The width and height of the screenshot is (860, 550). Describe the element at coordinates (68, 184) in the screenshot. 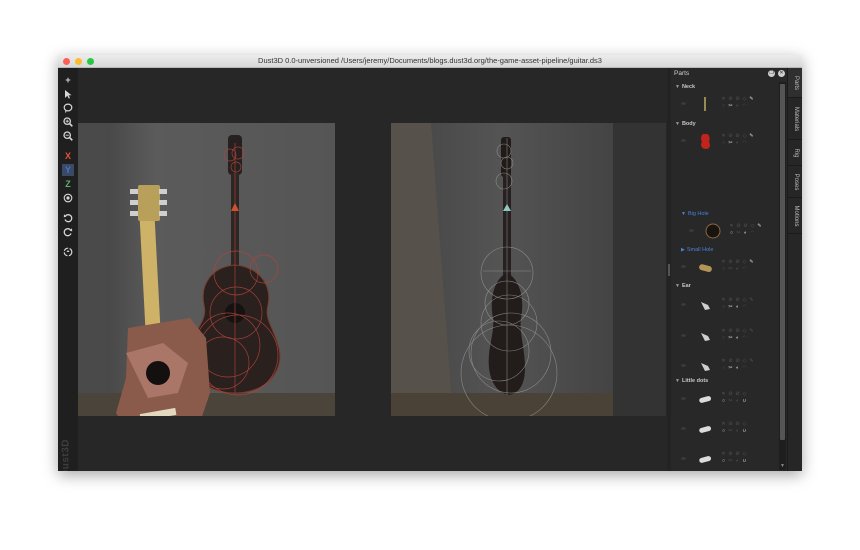

I see `z-axis-toggle: Z` at that location.